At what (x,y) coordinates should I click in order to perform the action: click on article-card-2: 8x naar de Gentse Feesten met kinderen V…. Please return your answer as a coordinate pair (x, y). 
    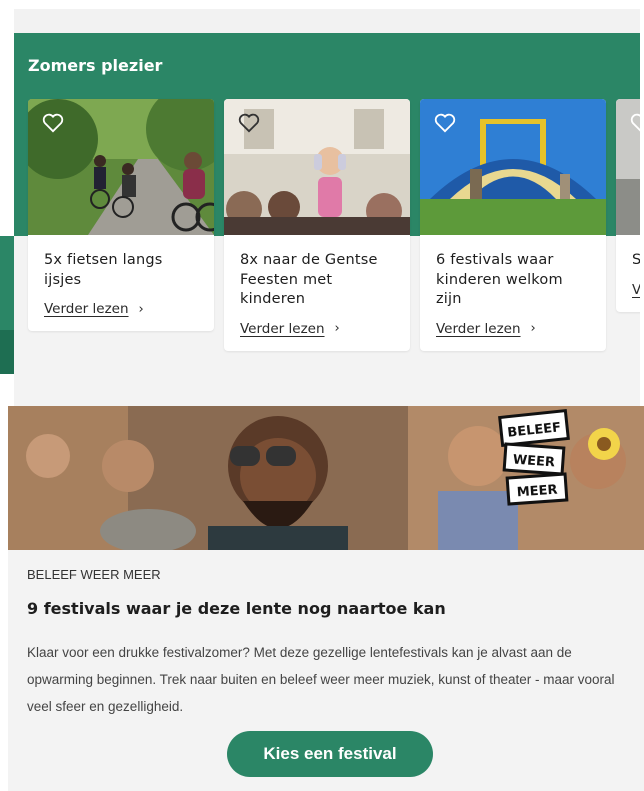
    Looking at the image, I should click on (317, 225).